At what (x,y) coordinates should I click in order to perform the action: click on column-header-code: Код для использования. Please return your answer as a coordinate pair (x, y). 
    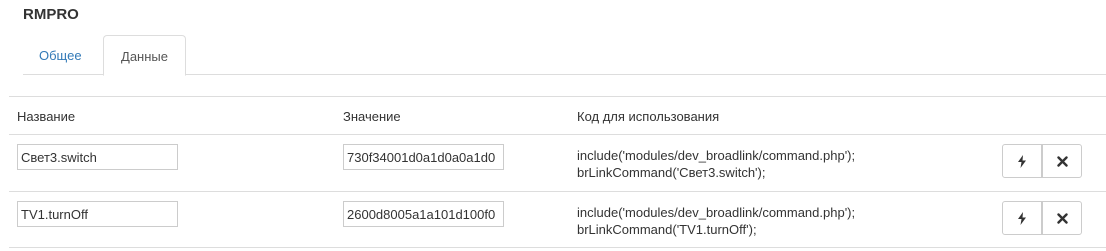
    Looking at the image, I should click on (648, 116).